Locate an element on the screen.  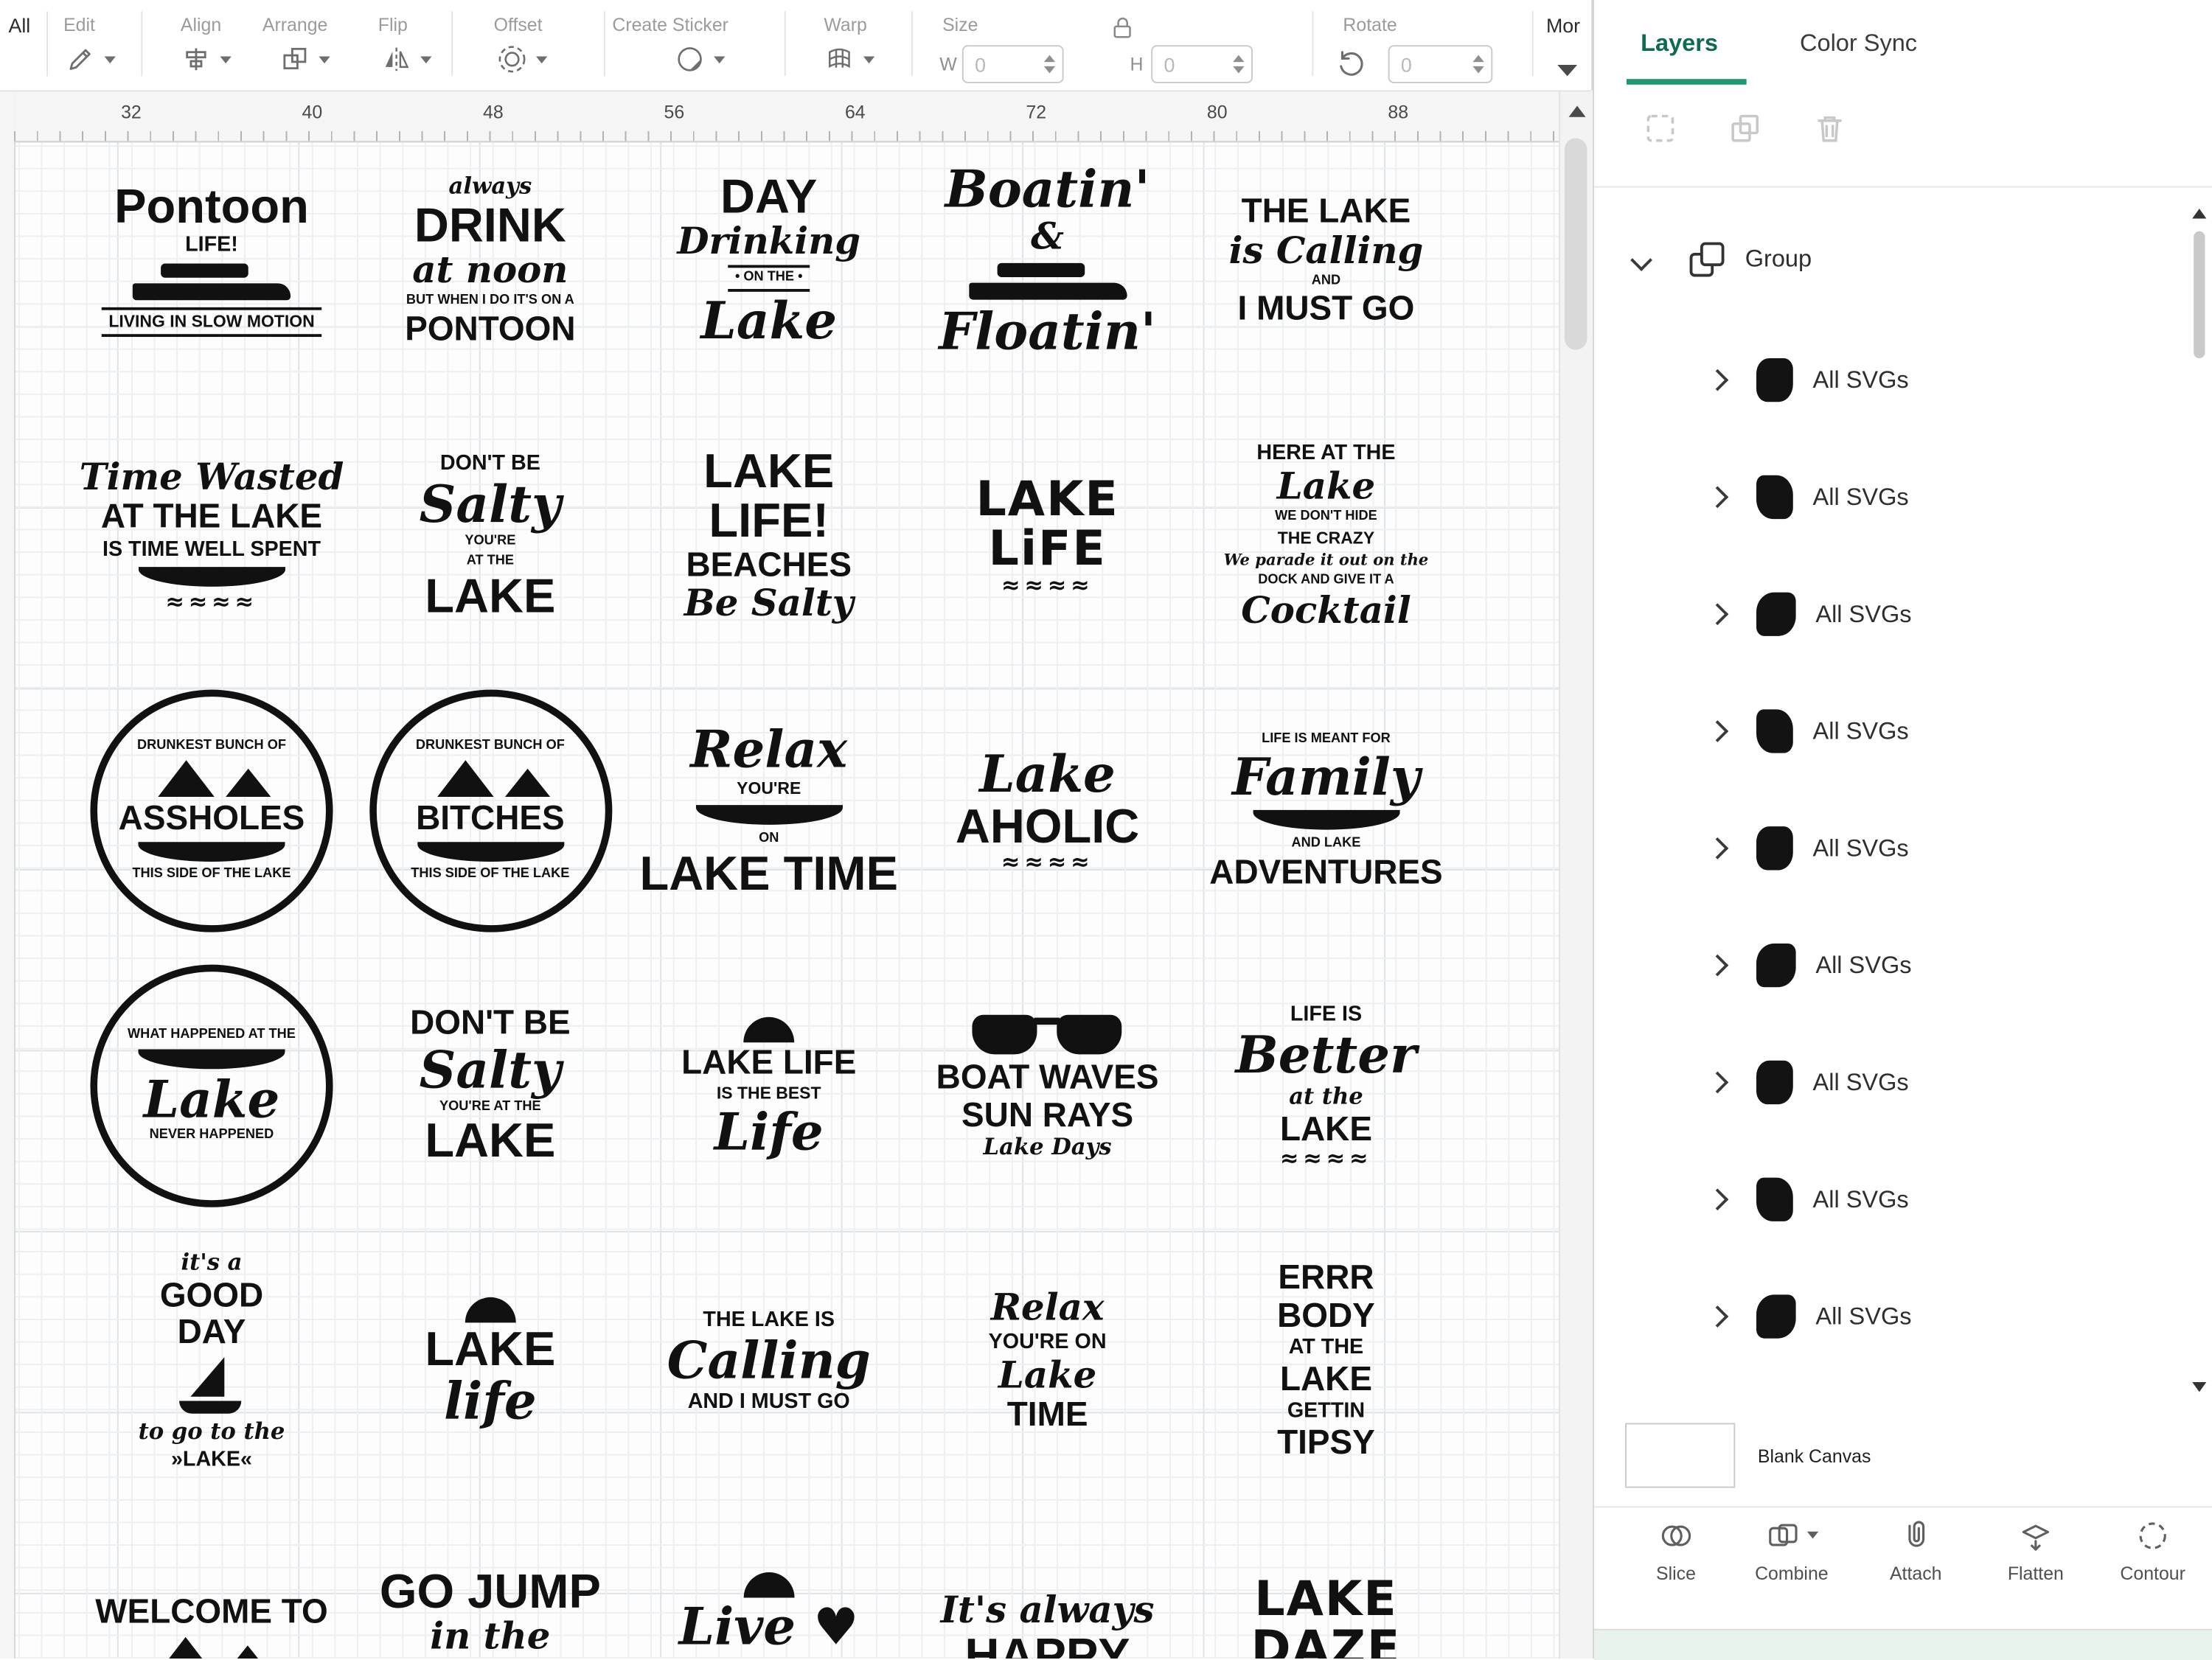
canvas-design-tile: WHAT HAPPENED AT THE Lake NEVER HAPPENED is located at coordinates (211, 1085).